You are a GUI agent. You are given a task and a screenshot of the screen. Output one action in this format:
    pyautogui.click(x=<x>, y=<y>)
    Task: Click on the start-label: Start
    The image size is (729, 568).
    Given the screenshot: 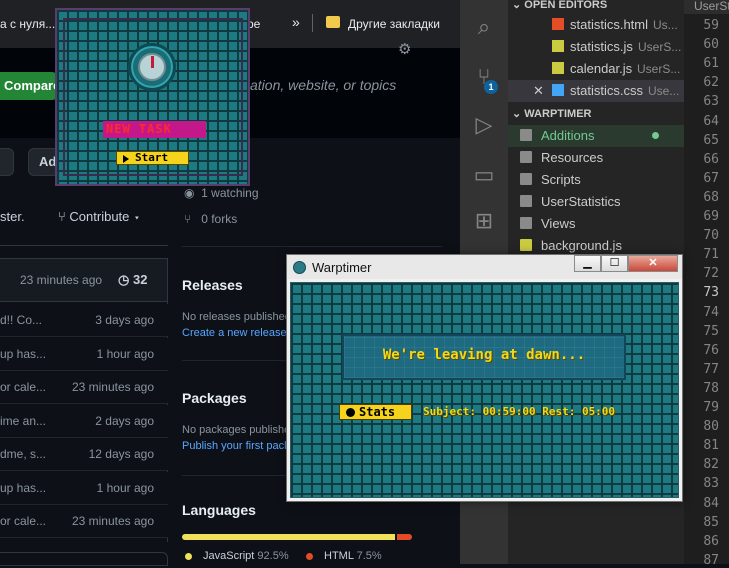 What is the action you would take?
    pyautogui.click(x=152, y=157)
    